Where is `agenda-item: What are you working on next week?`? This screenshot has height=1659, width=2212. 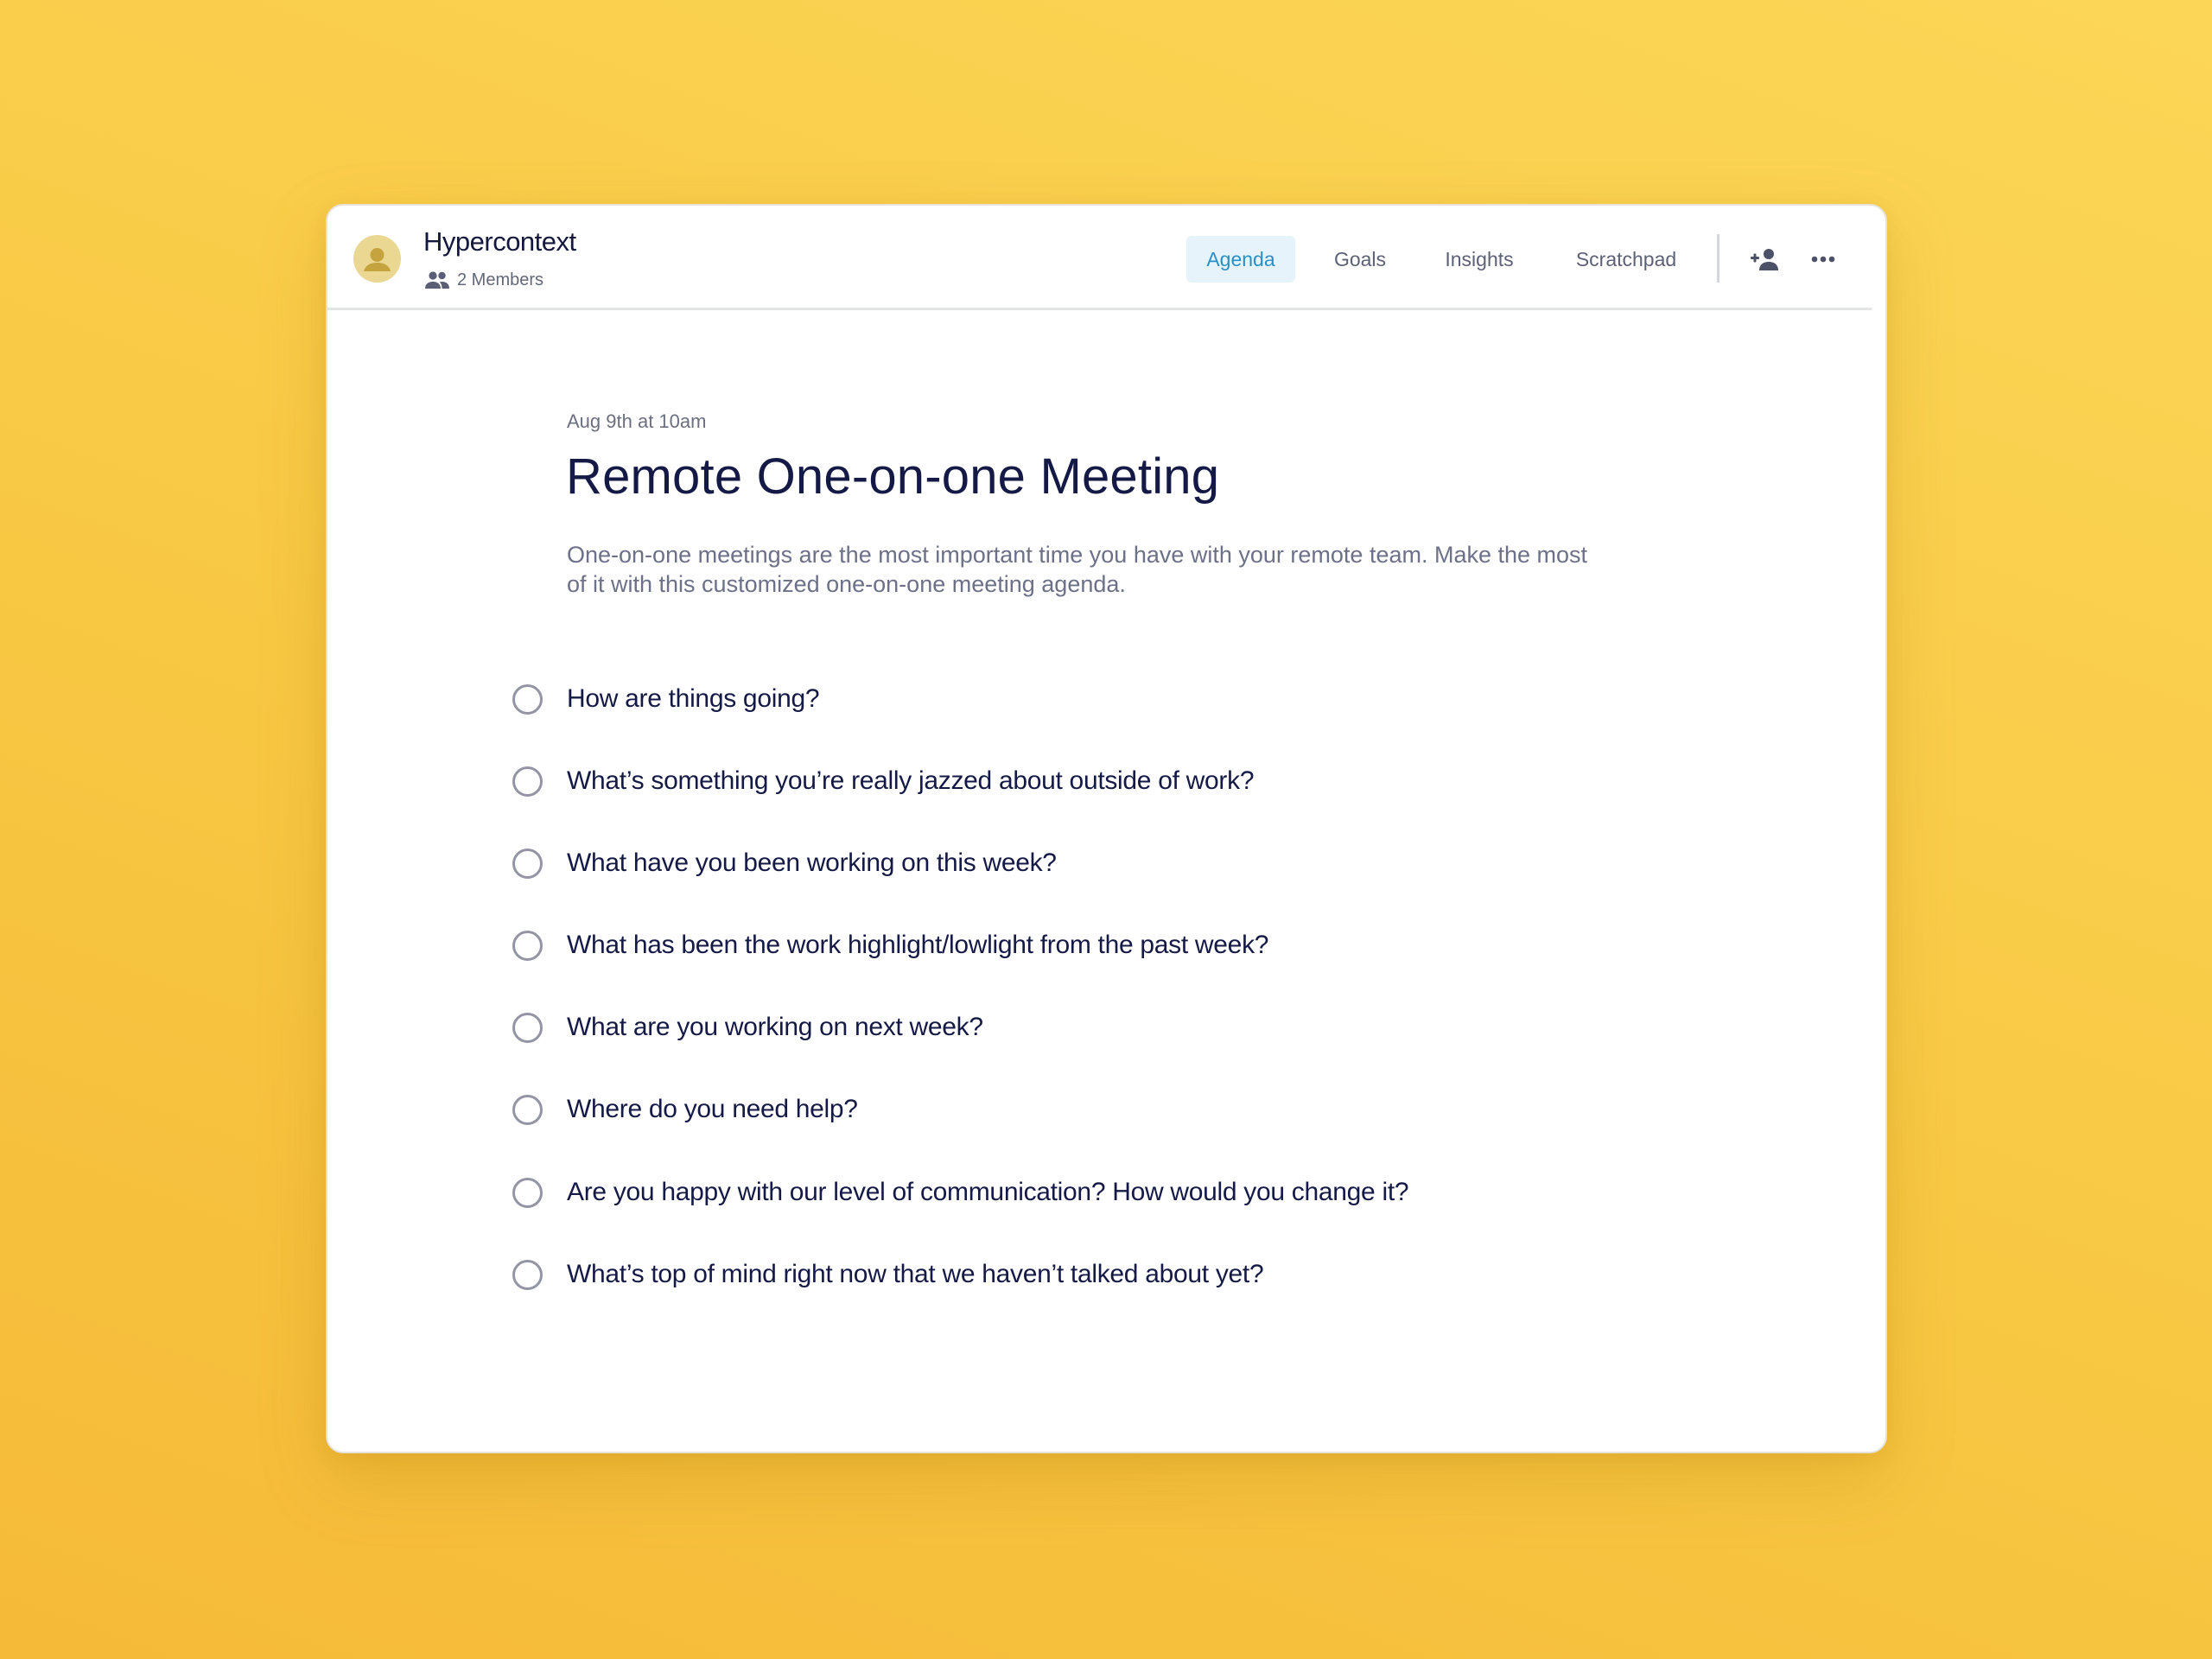 agenda-item: What are you working on next week? is located at coordinates (747, 1027).